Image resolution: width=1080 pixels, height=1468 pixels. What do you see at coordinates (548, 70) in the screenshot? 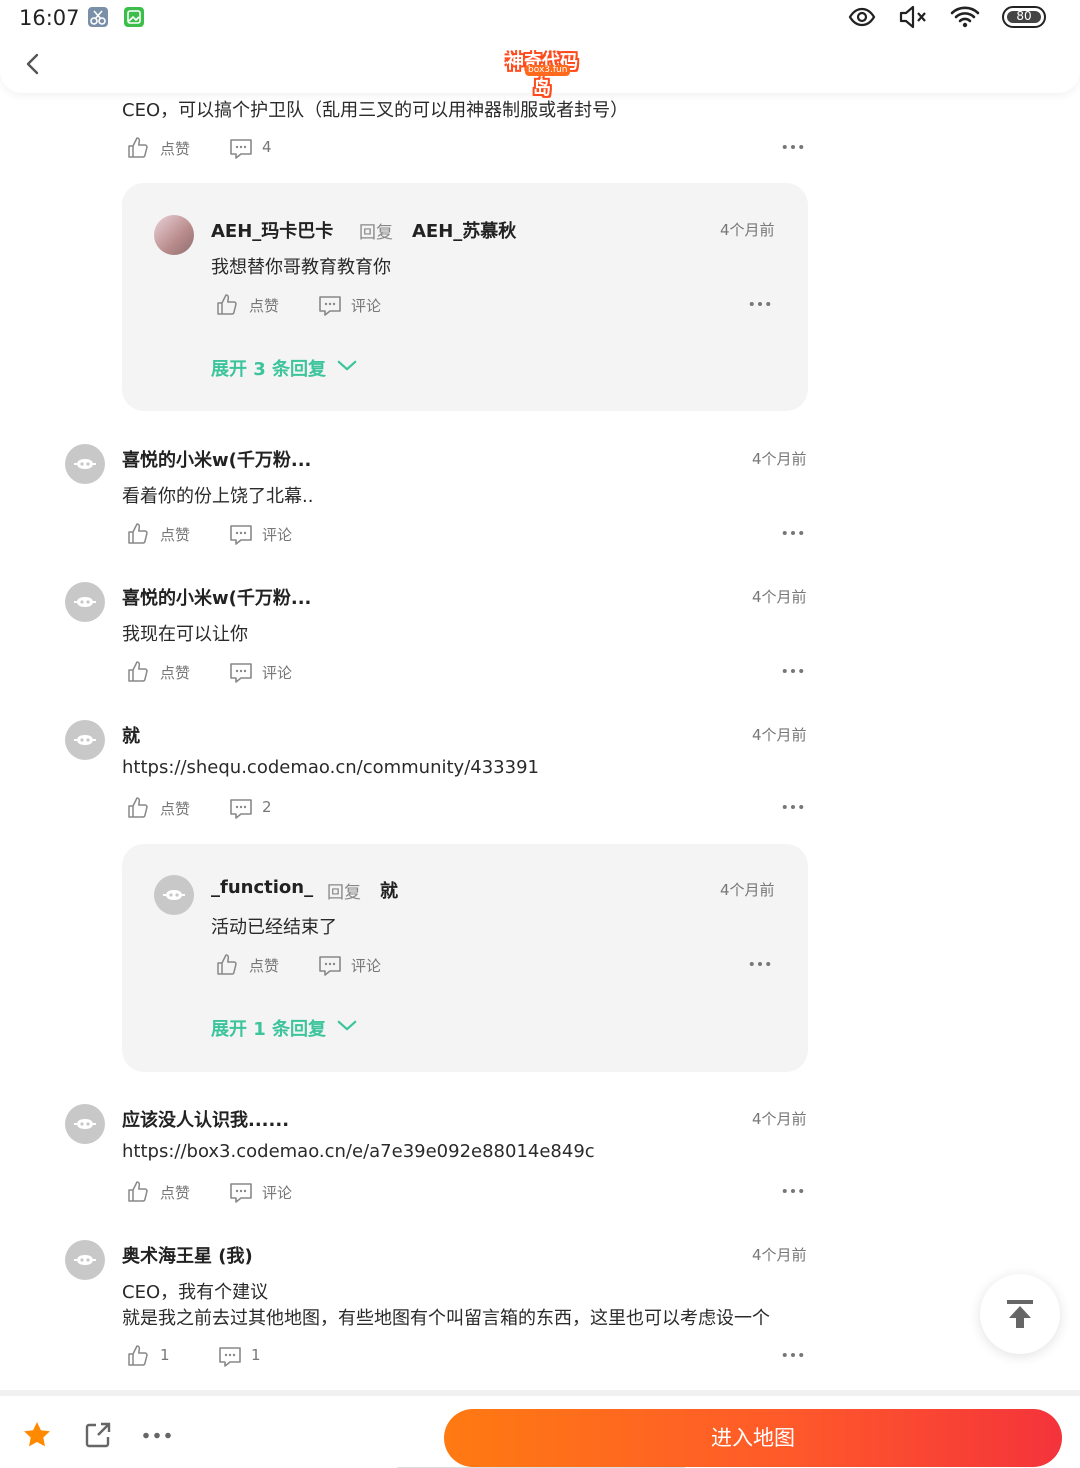
I see `logo-subtext: box3.fun` at bounding box center [548, 70].